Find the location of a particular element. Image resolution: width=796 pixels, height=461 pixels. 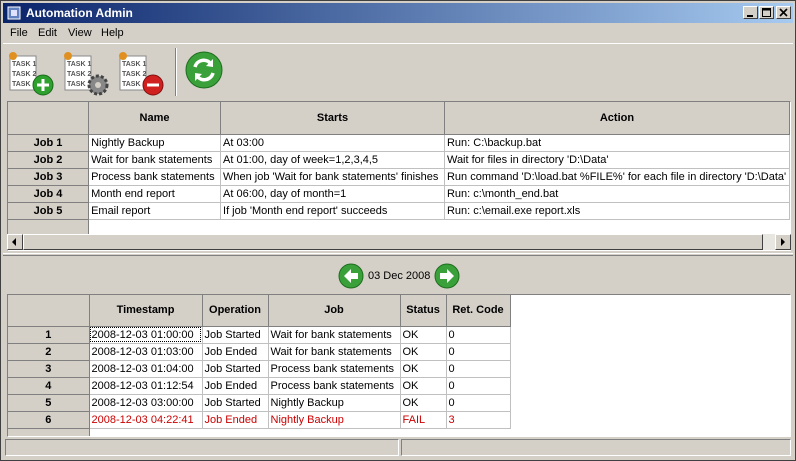

menu-edit: Edit is located at coordinates (47, 33).